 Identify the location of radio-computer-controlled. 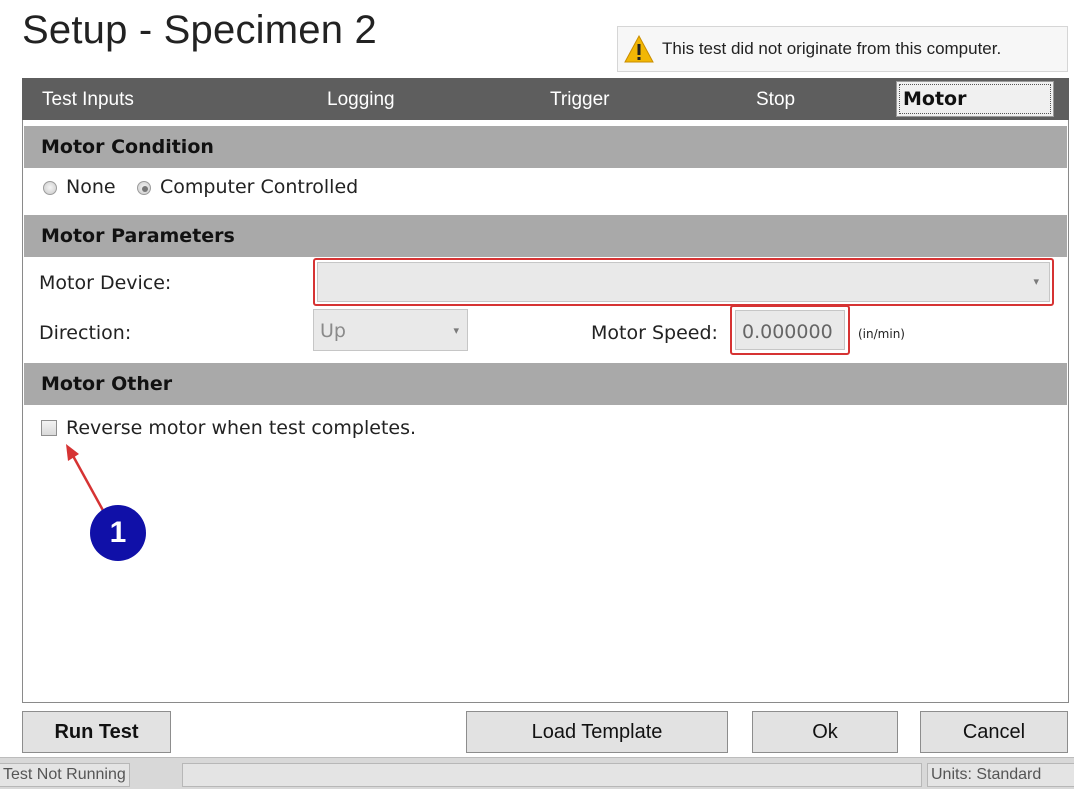
(144, 188).